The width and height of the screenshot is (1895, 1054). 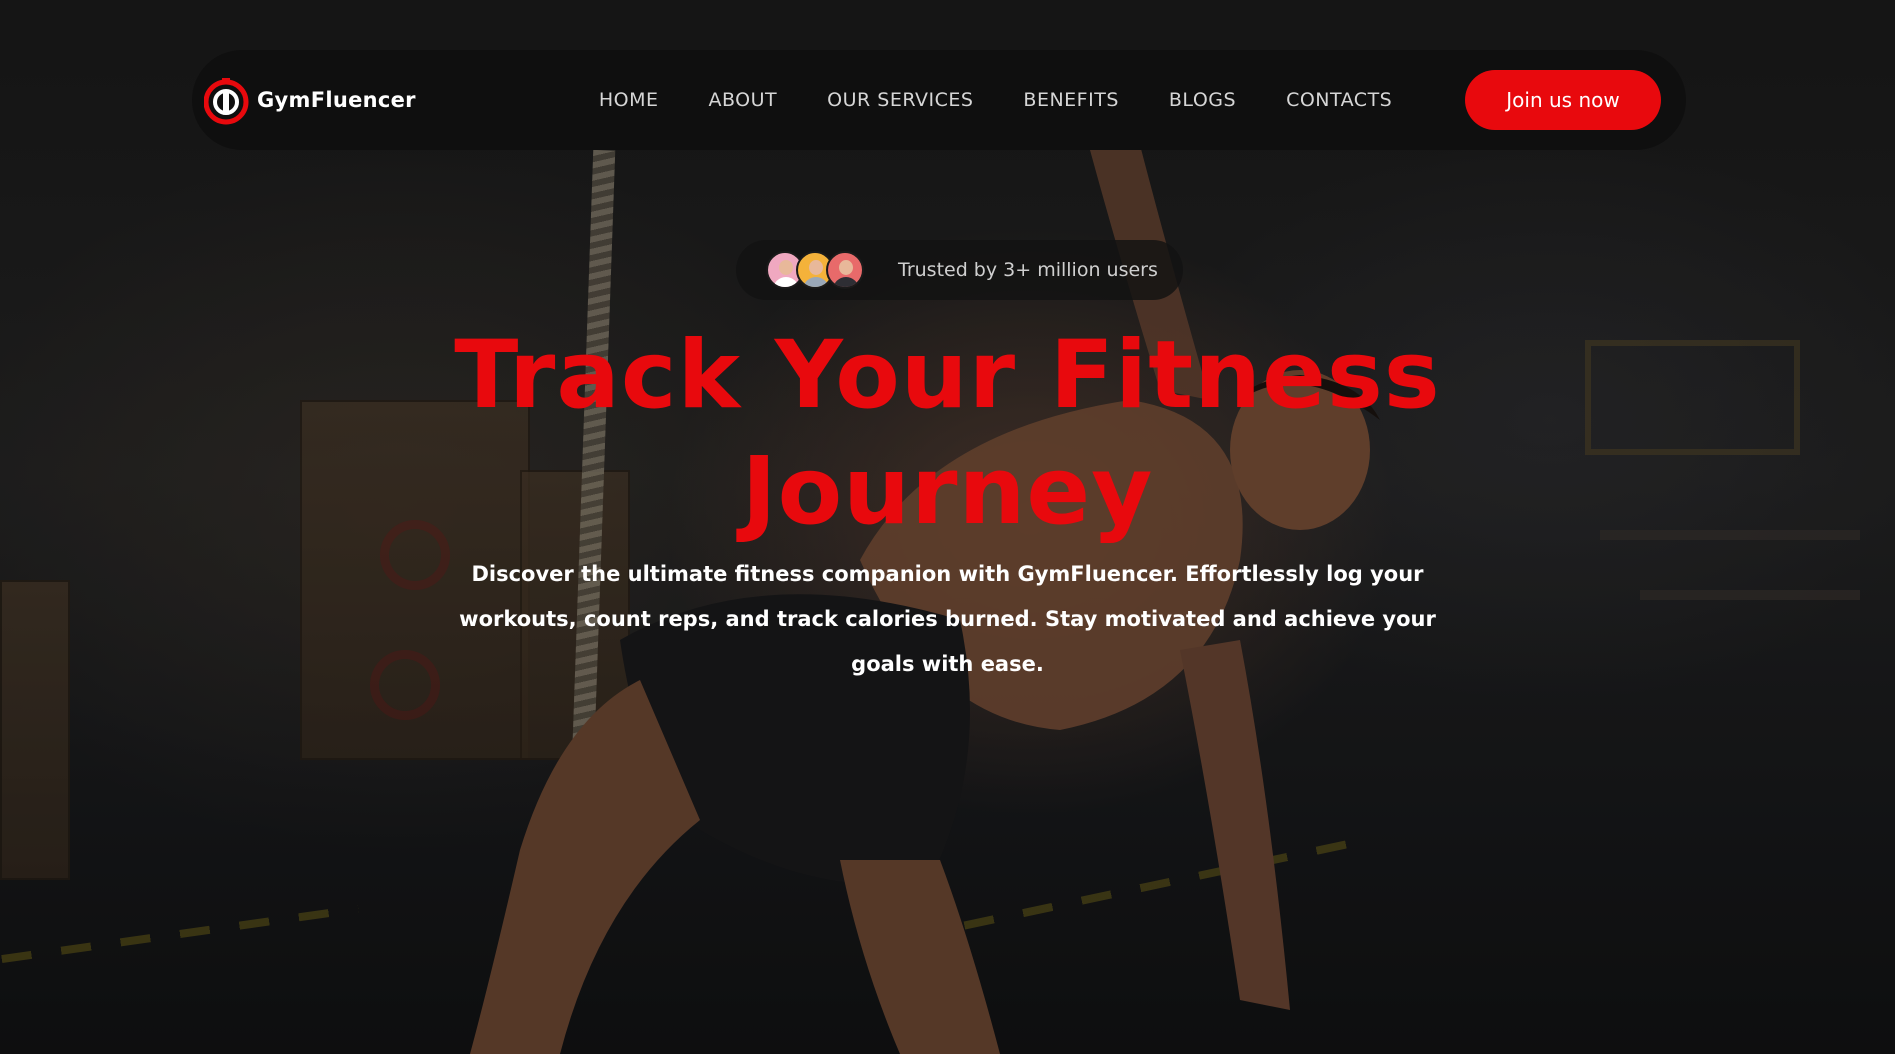 I want to click on nav-link-about: ABOUT, so click(x=742, y=100).